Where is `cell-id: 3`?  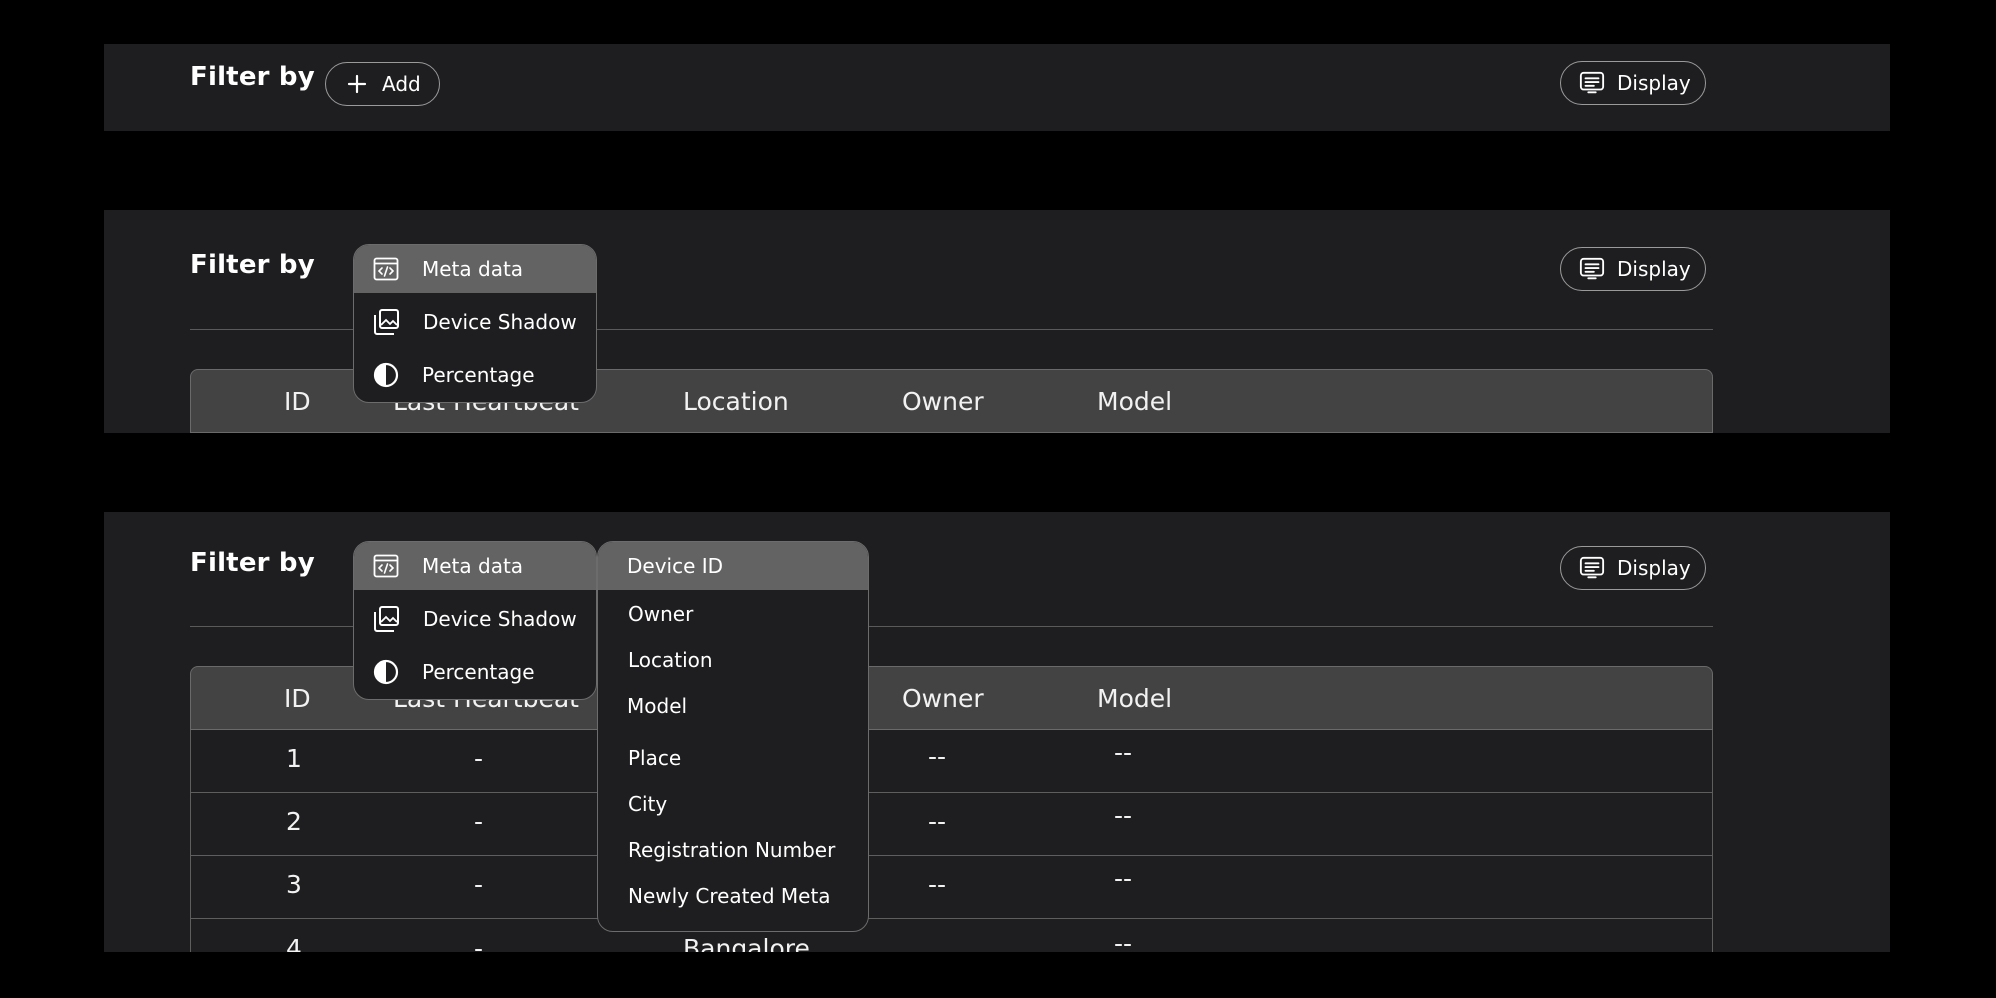 cell-id: 3 is located at coordinates (294, 884).